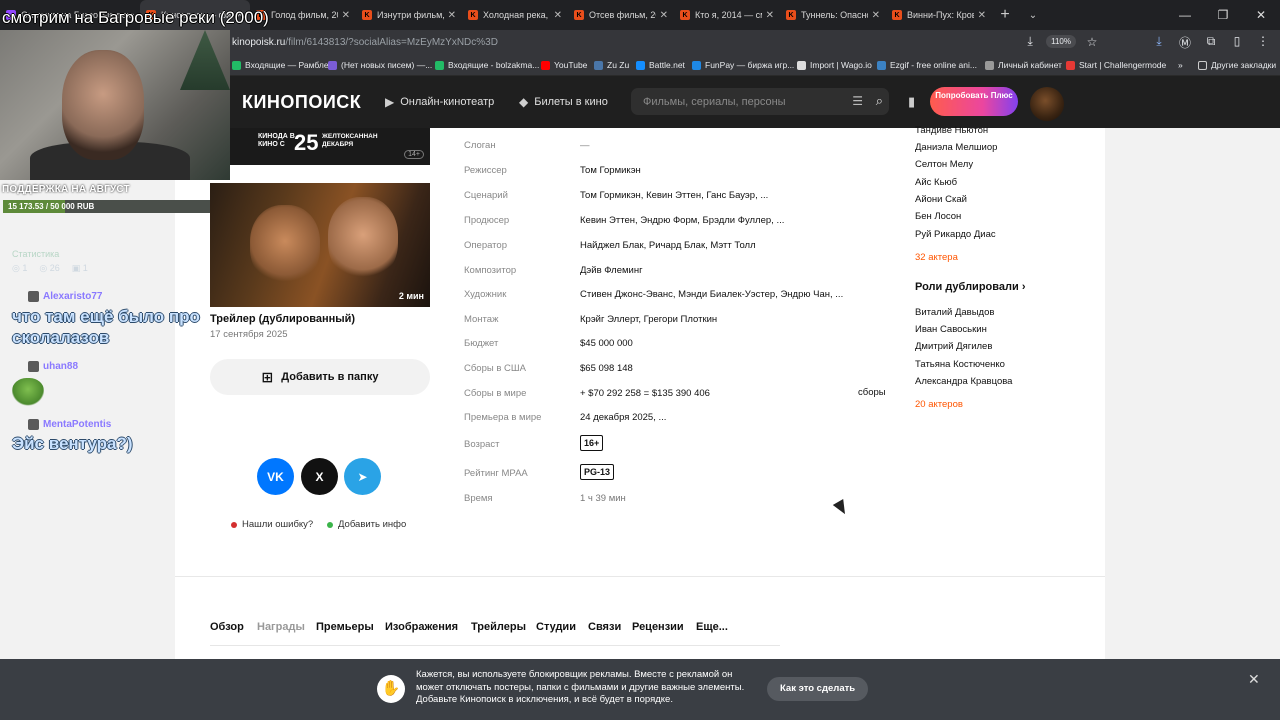  Describe the element at coordinates (135, 17) in the screenshot. I see `stream-title: смотрим на Багровые реки (2000)` at that location.